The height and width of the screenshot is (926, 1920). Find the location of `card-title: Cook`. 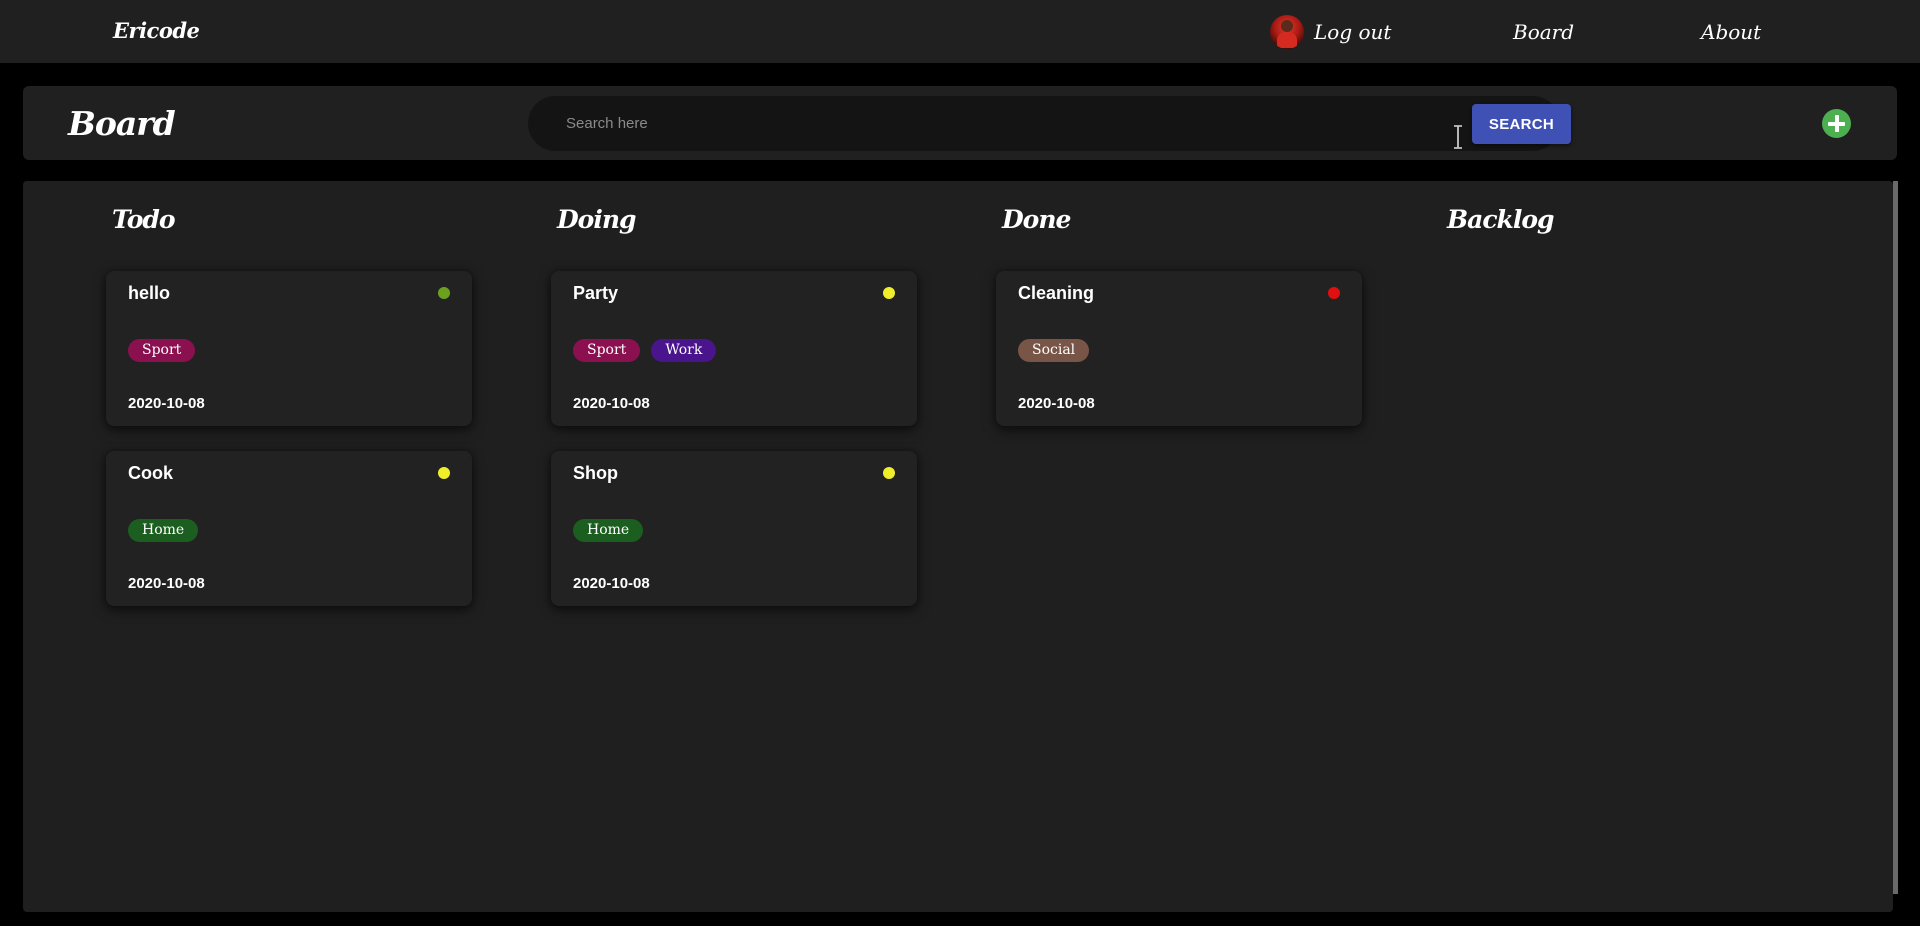

card-title: Cook is located at coordinates (150, 473).